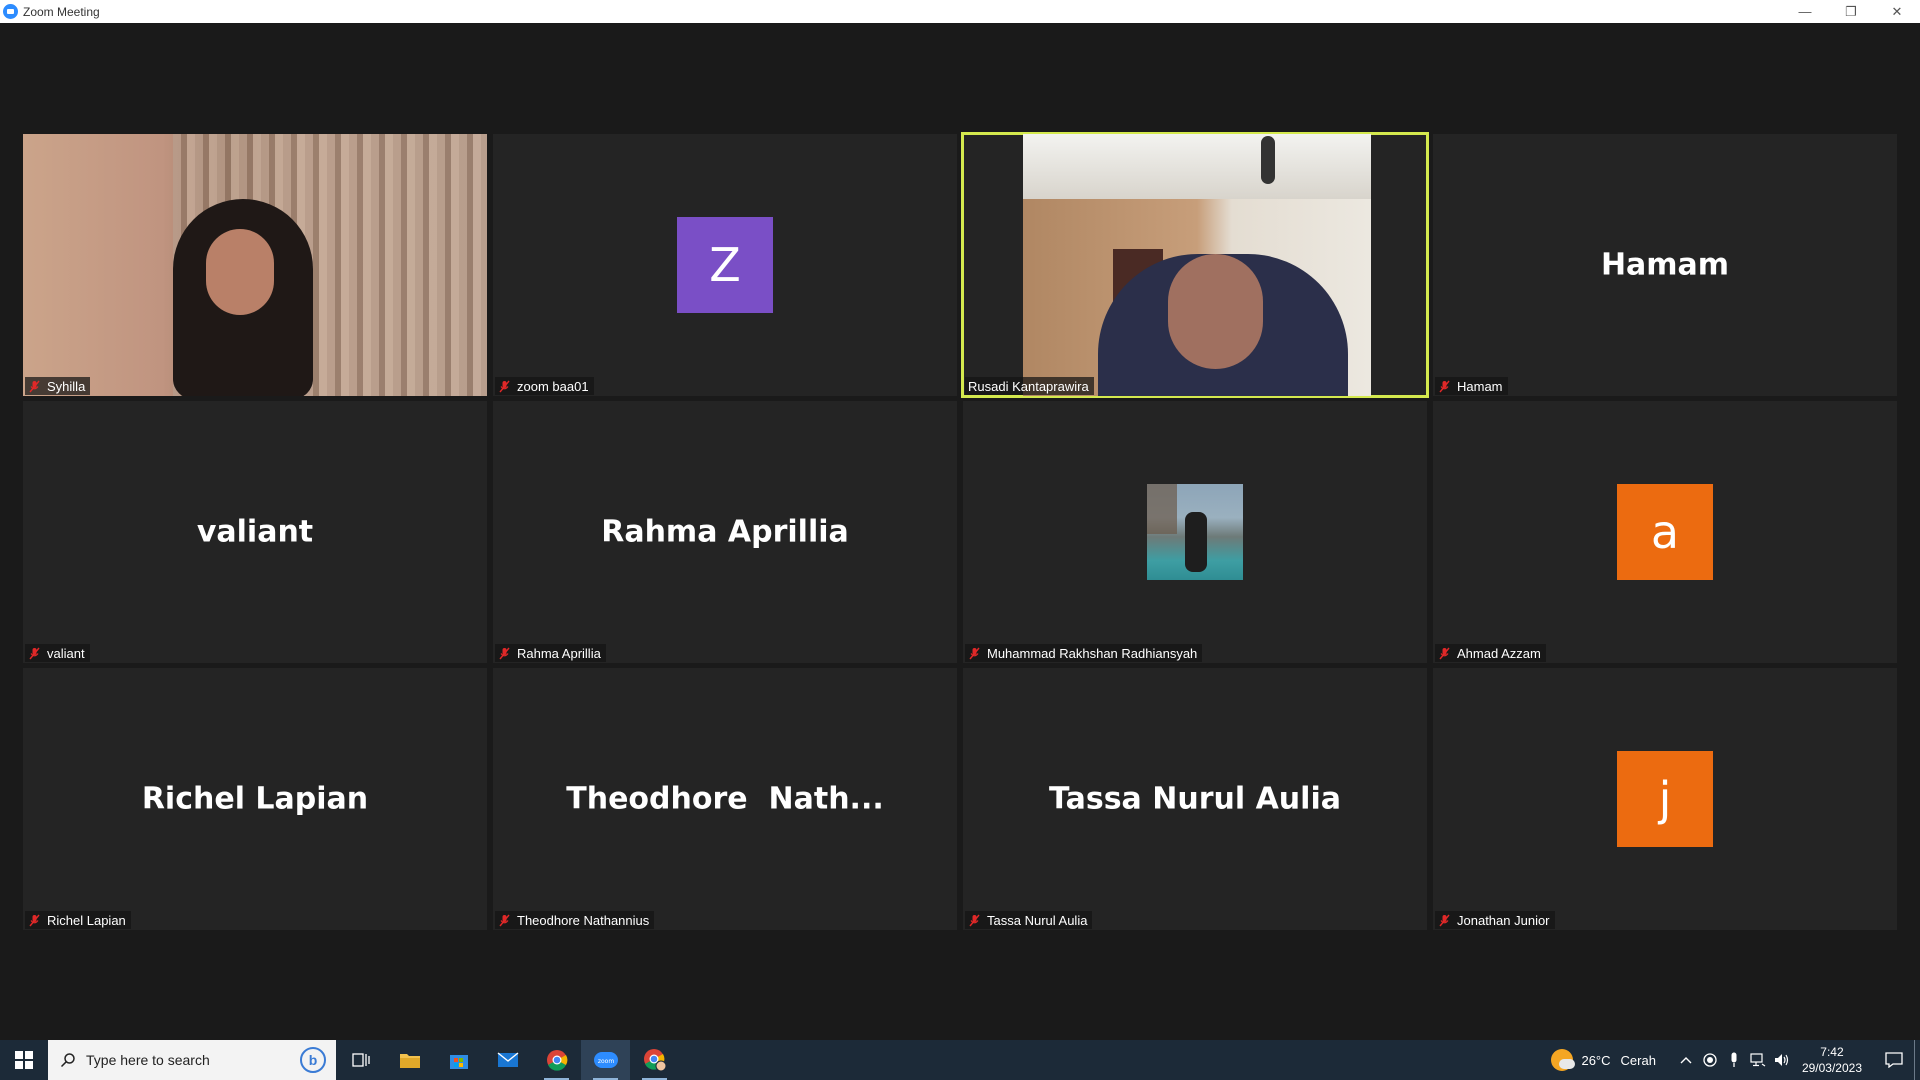 The width and height of the screenshot is (1920, 1080). I want to click on participant-avatar: j, so click(1665, 799).